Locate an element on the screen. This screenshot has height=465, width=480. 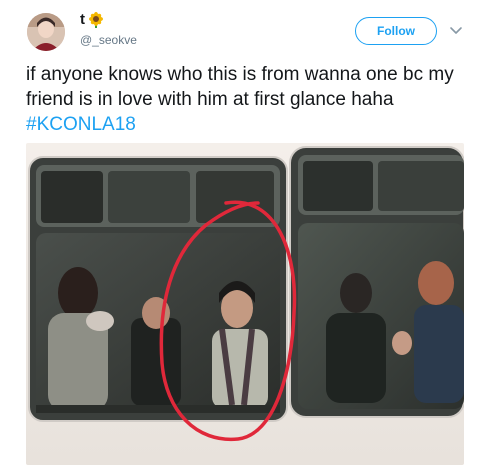
tweet-header: t @_seokve Follow is located at coordinates (240, 30).